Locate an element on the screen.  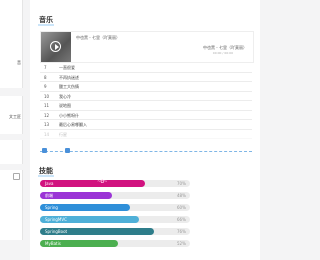
song-name: 最后心易哪翻入 is located at coordinates (73, 124).